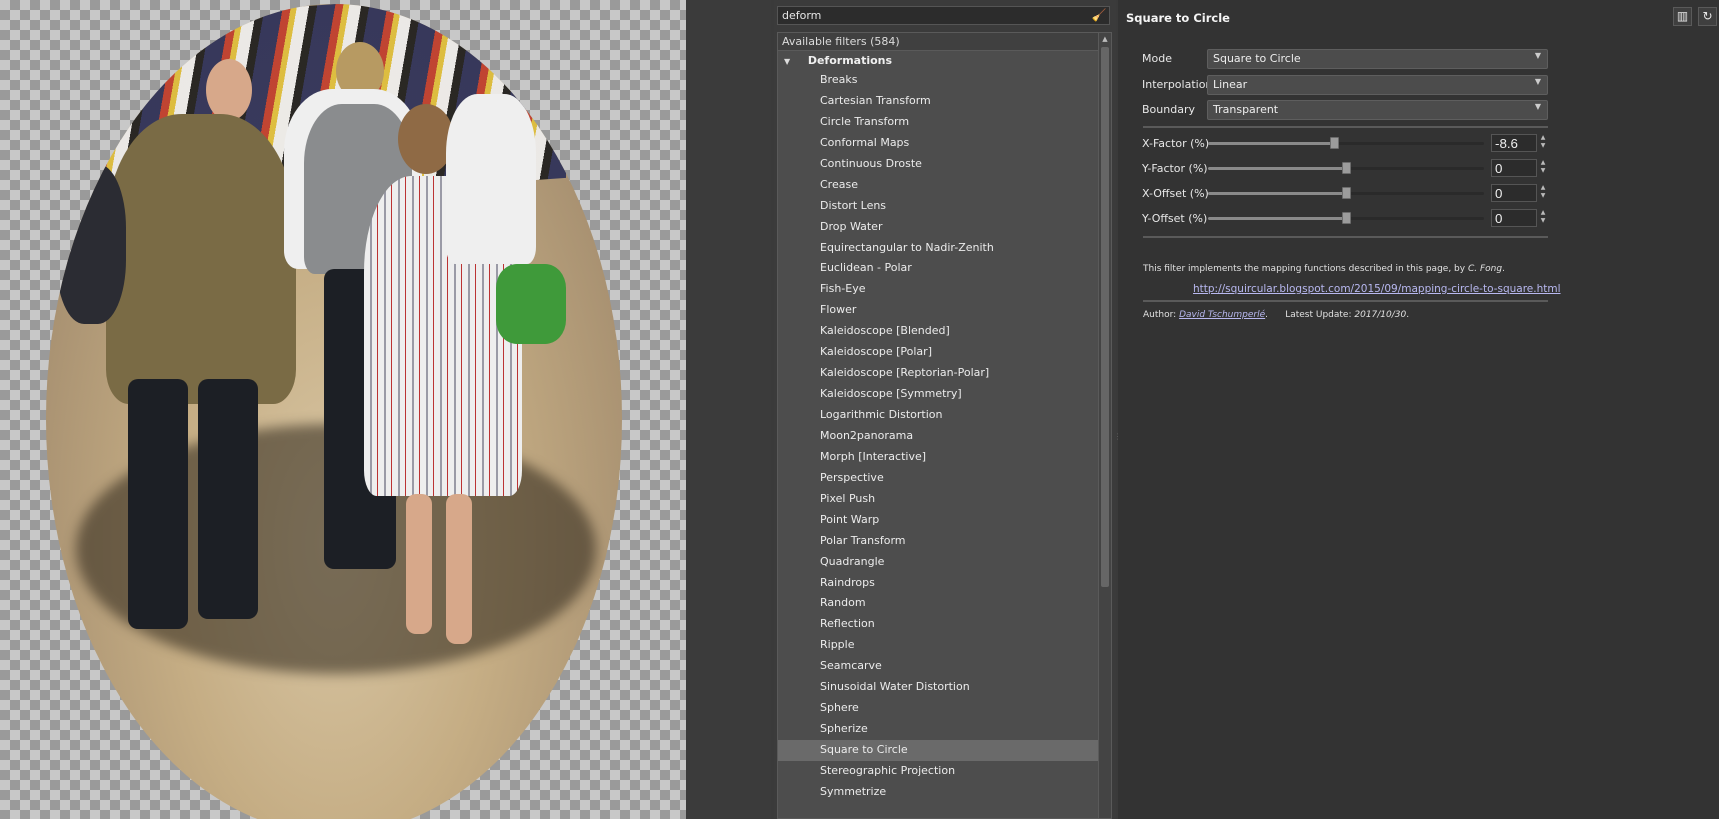 This screenshot has width=1719, height=819. Describe the element at coordinates (1168, 109) in the screenshot. I see `boundary-label: Boundary` at that location.